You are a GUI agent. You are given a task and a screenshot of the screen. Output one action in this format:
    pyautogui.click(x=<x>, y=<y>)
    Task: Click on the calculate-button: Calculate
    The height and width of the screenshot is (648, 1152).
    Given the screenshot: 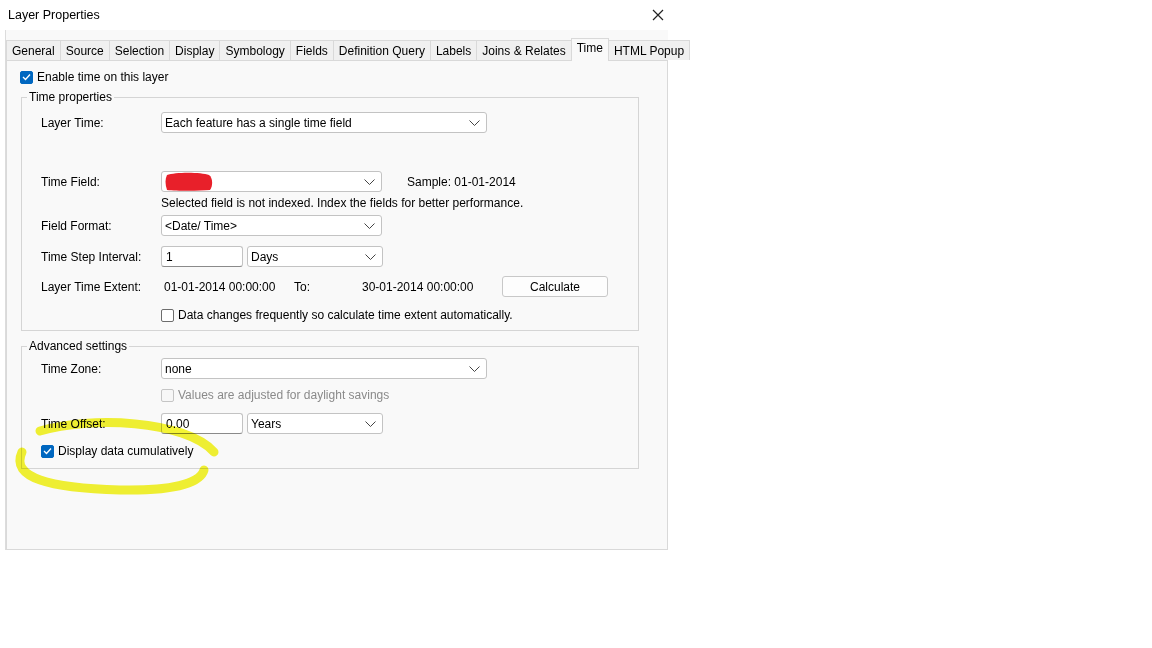 What is the action you would take?
    pyautogui.click(x=555, y=286)
    